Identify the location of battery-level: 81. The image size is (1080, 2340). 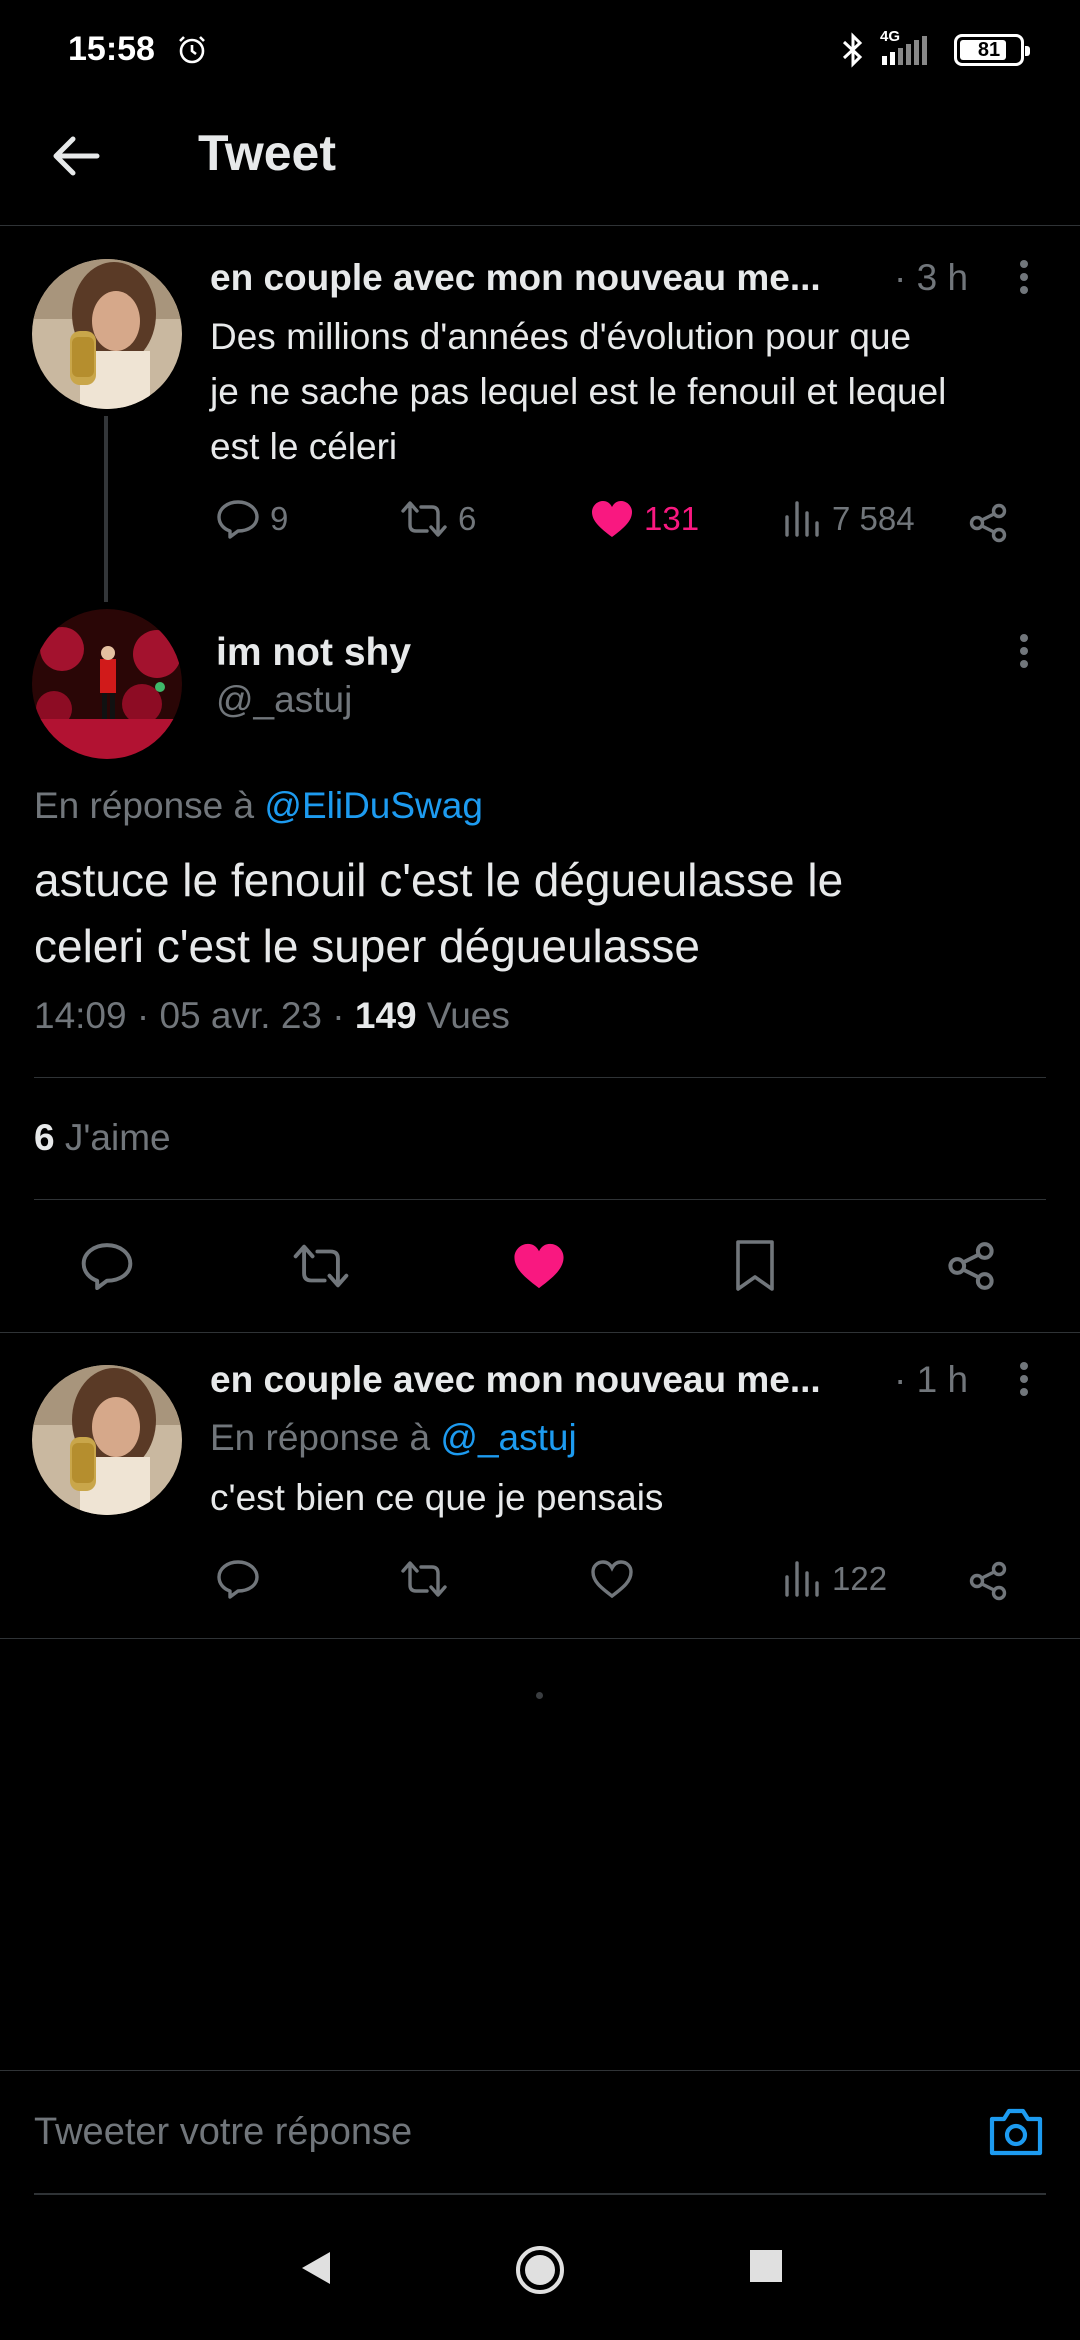
(989, 49).